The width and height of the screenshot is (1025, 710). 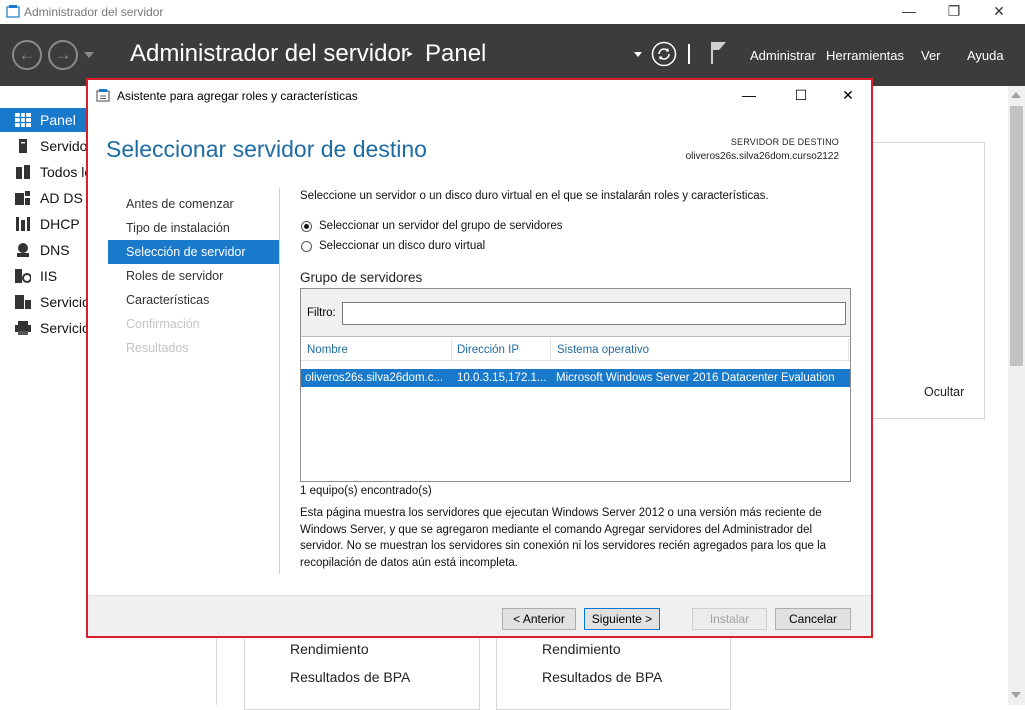 What do you see at coordinates (1016, 236) in the screenshot?
I see `scrollbar-thumb` at bounding box center [1016, 236].